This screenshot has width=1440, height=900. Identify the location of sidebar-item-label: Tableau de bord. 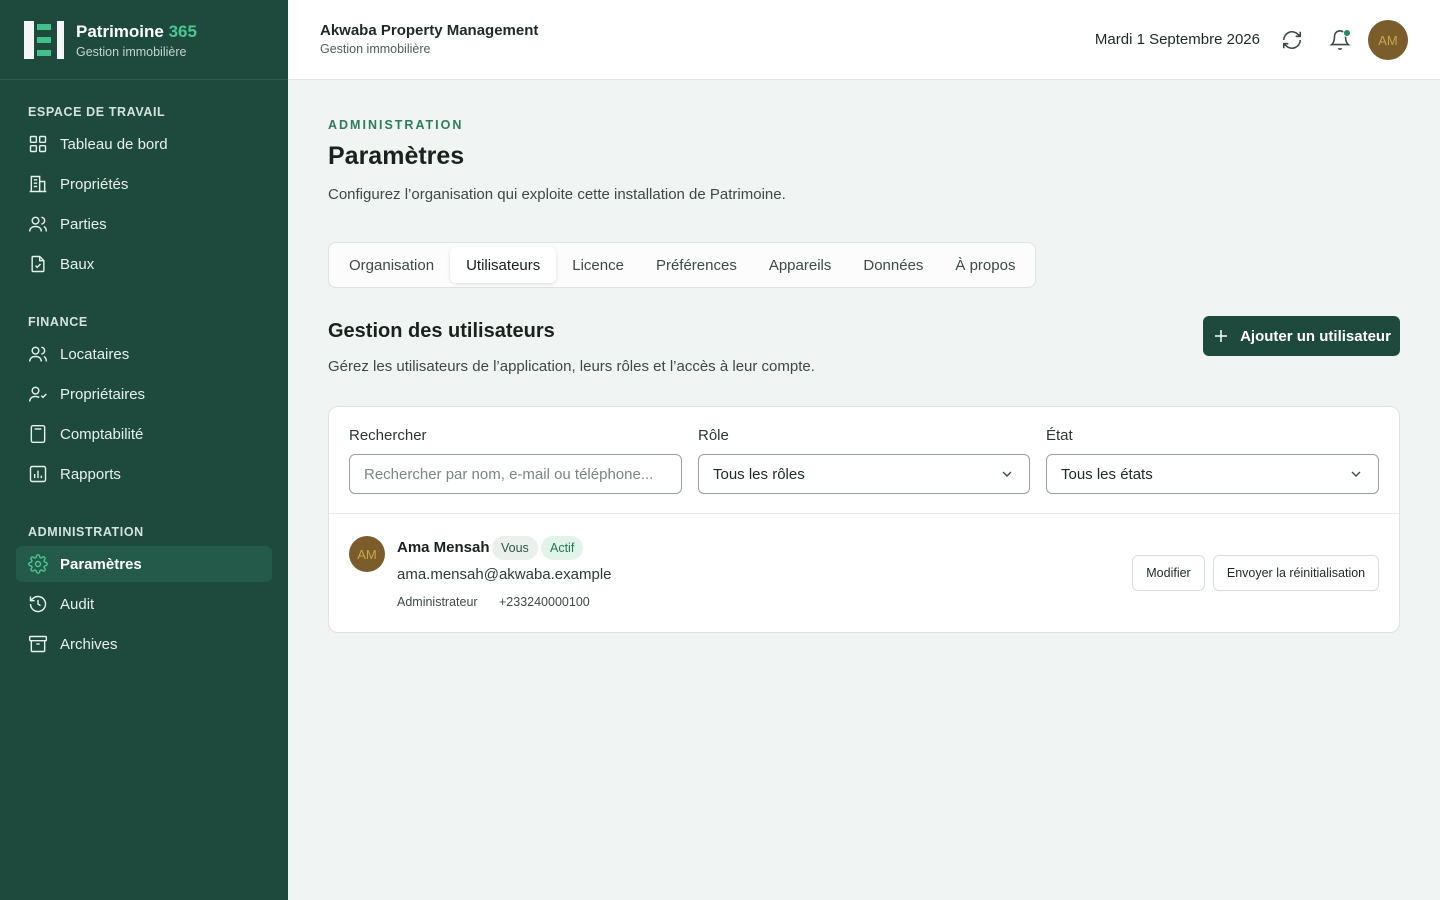
(114, 144).